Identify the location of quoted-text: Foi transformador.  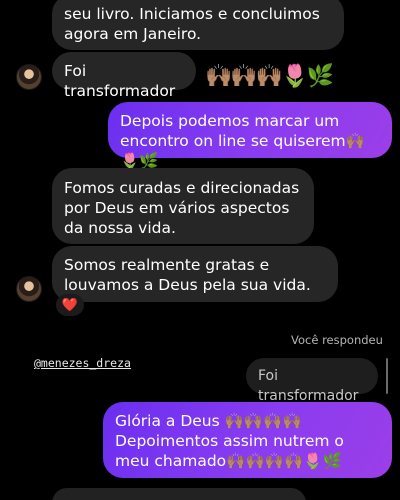
(308, 386).